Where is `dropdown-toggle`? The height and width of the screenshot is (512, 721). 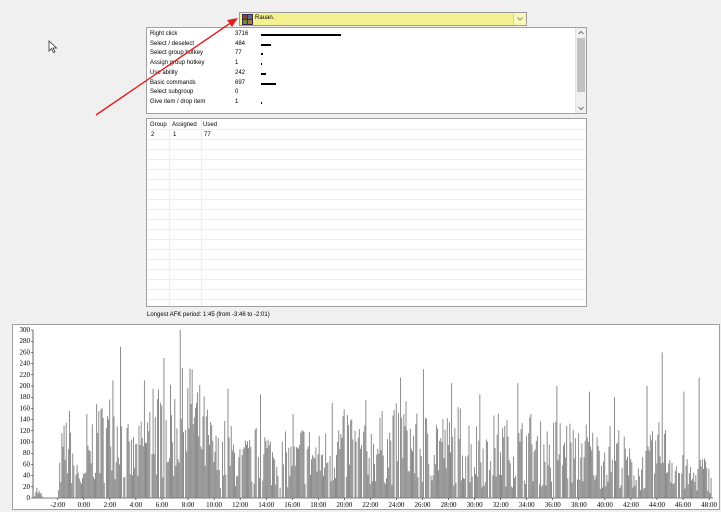
dropdown-toggle is located at coordinates (519, 19).